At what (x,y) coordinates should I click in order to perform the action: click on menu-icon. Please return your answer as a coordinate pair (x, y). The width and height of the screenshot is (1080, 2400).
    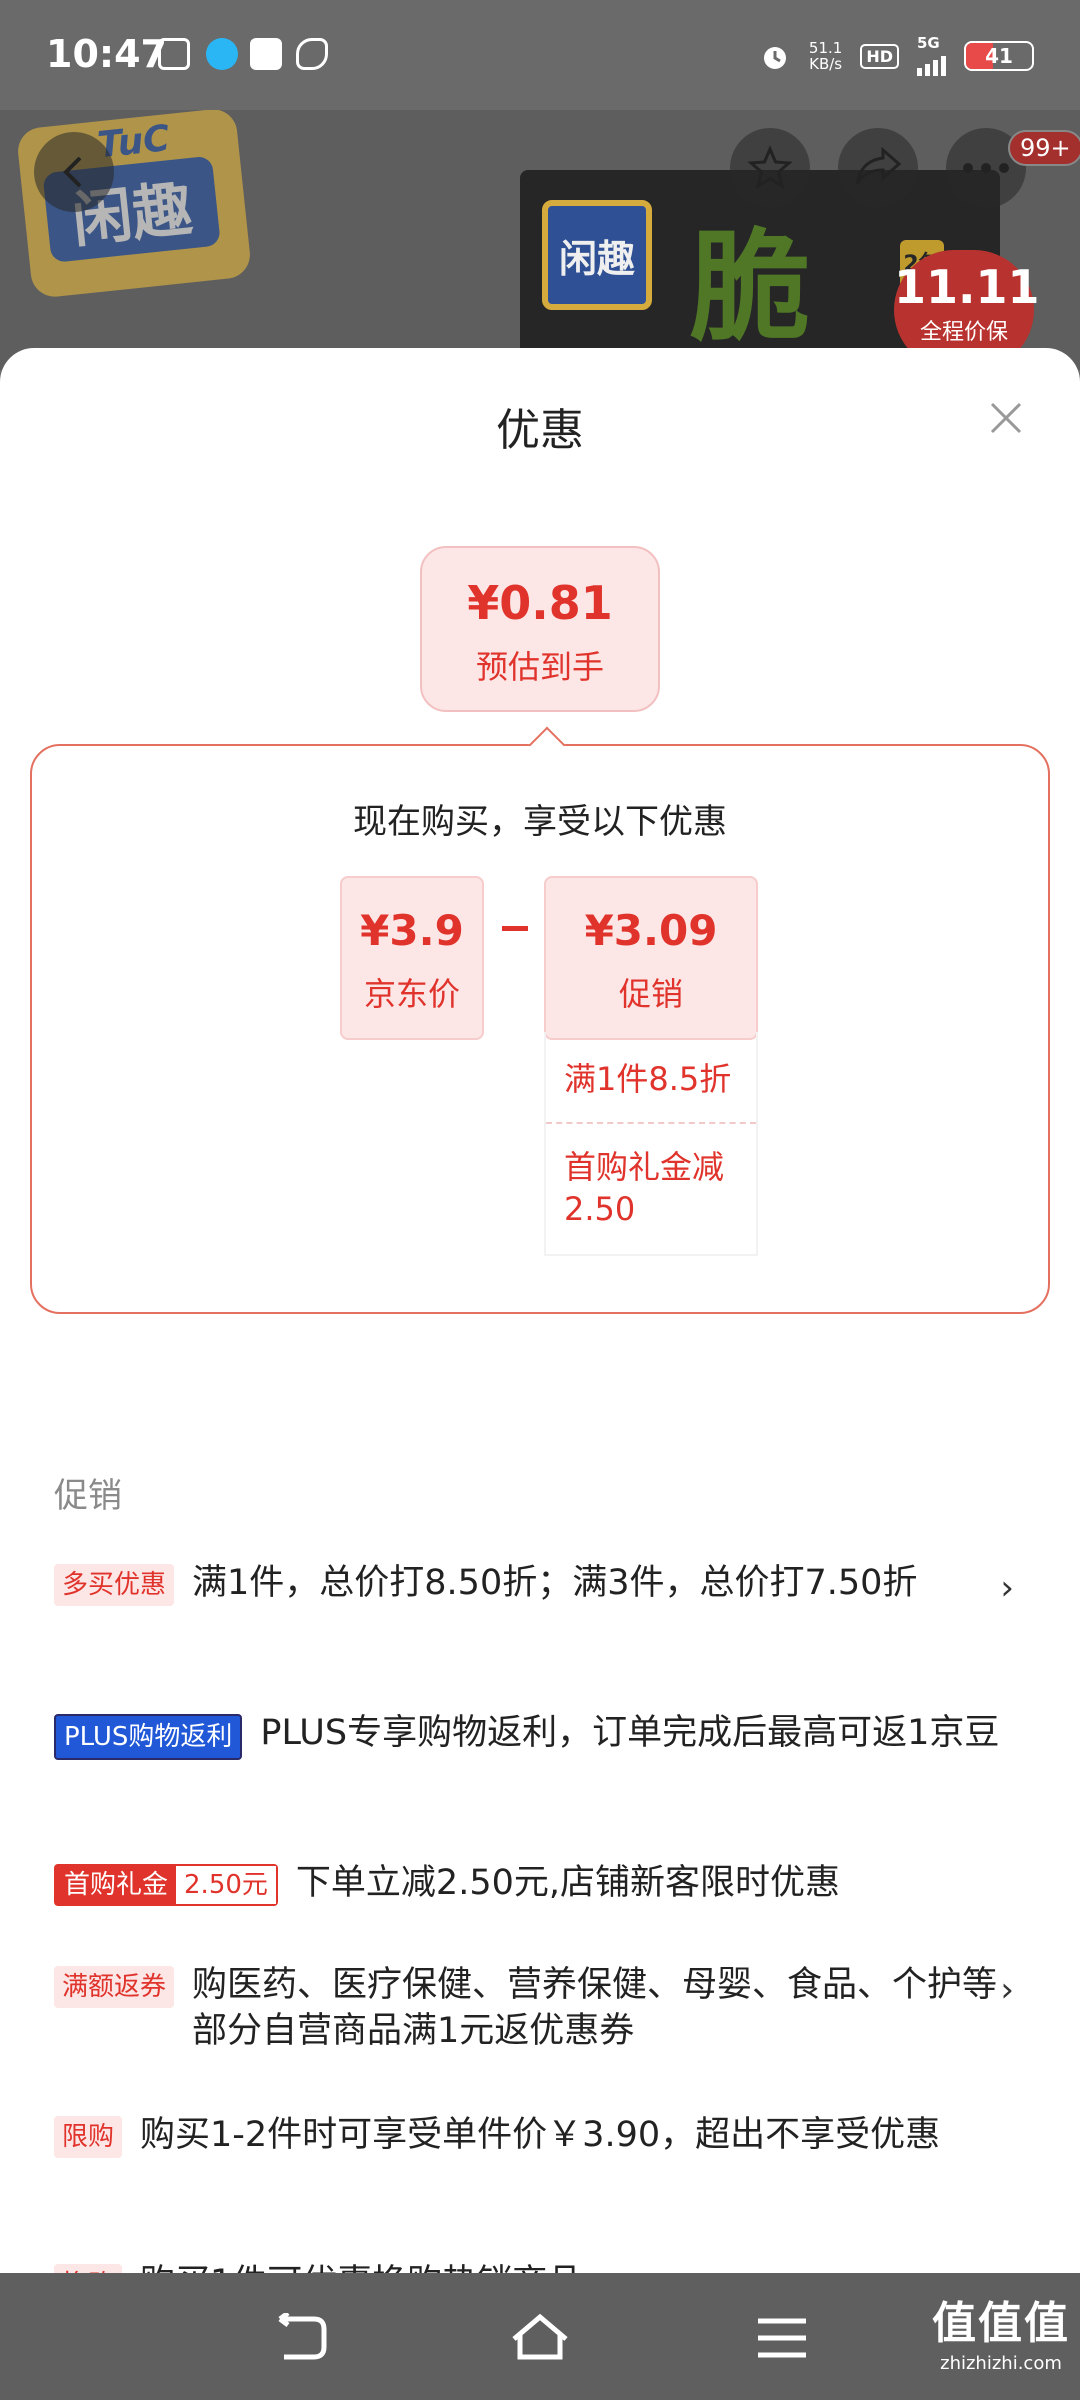
    Looking at the image, I should click on (782, 2338).